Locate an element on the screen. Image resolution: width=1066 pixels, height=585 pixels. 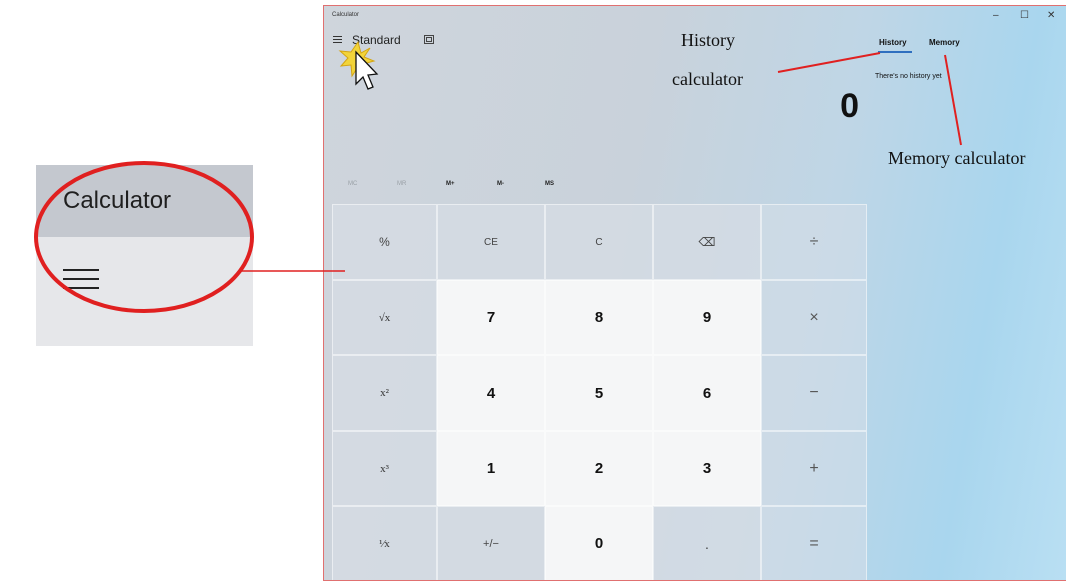
calculator-display: 0 is located at coordinates (849, 106).